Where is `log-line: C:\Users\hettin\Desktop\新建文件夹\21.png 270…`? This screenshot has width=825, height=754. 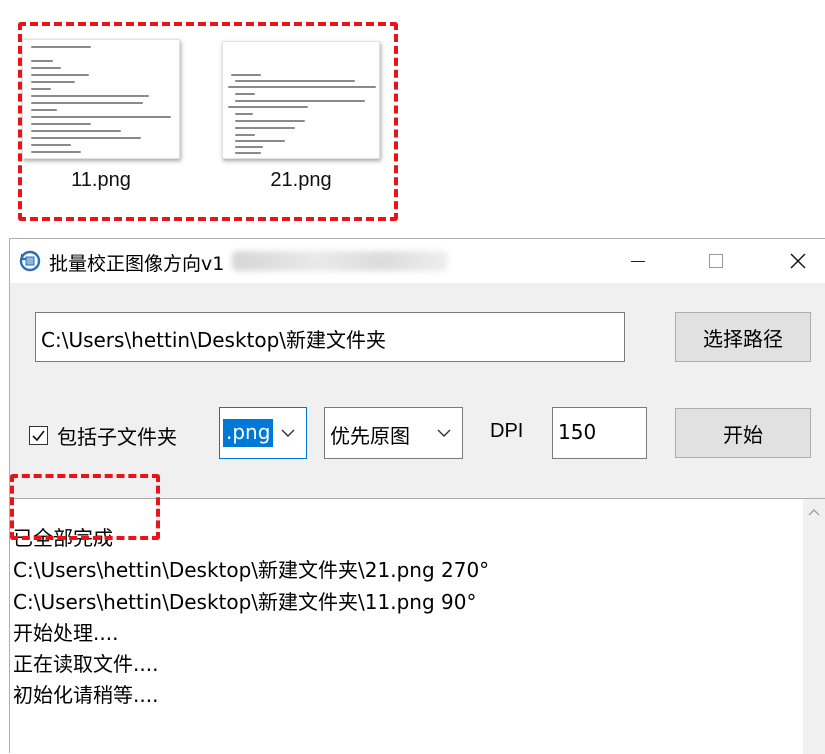 log-line: C:\Users\hettin\Desktop\新建文件夹\21.png 270… is located at coordinates (251, 570).